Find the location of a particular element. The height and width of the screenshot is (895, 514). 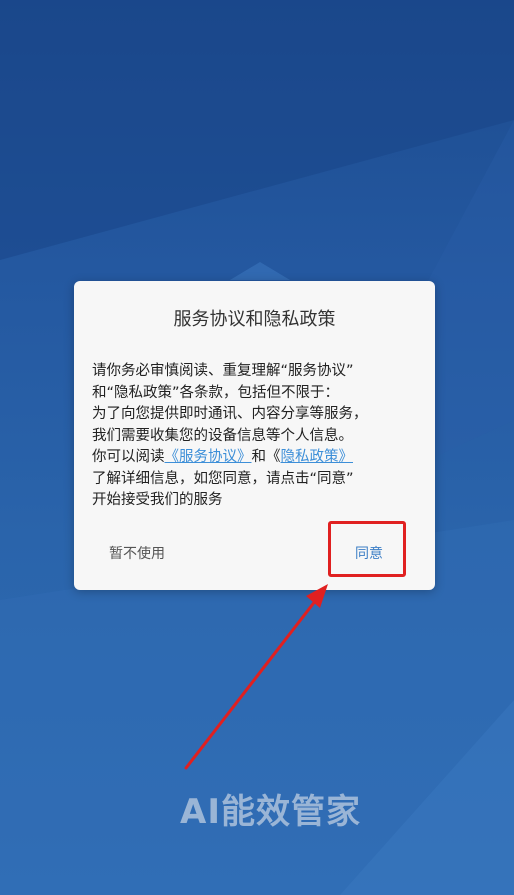

agree-highlight-box is located at coordinates (367, 549).